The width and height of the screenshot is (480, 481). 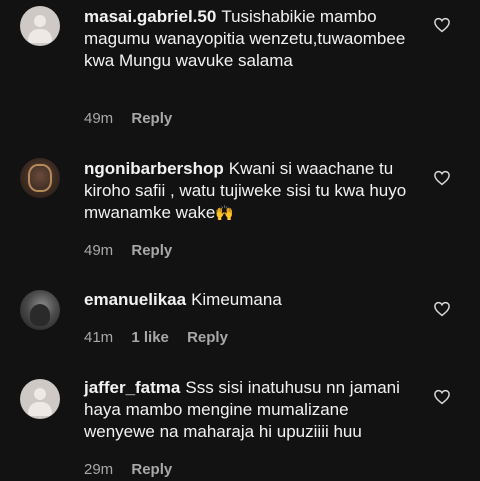 What do you see at coordinates (99, 337) in the screenshot?
I see `comment-time: 41m` at bounding box center [99, 337].